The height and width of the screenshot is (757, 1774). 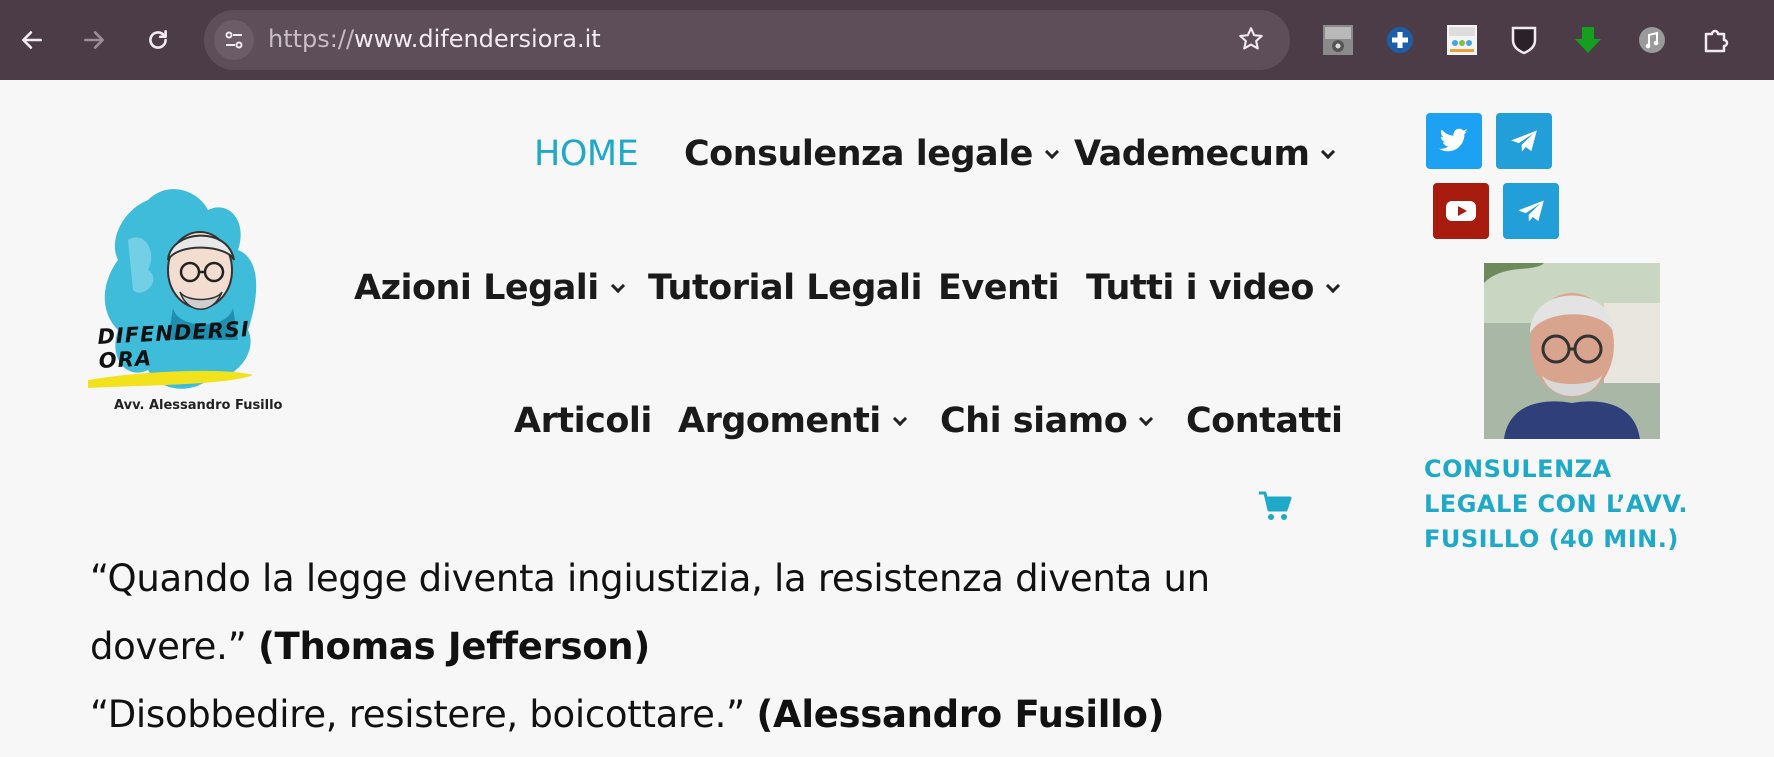 I want to click on menu-argomenti-label: Argomenti, so click(x=779, y=421).